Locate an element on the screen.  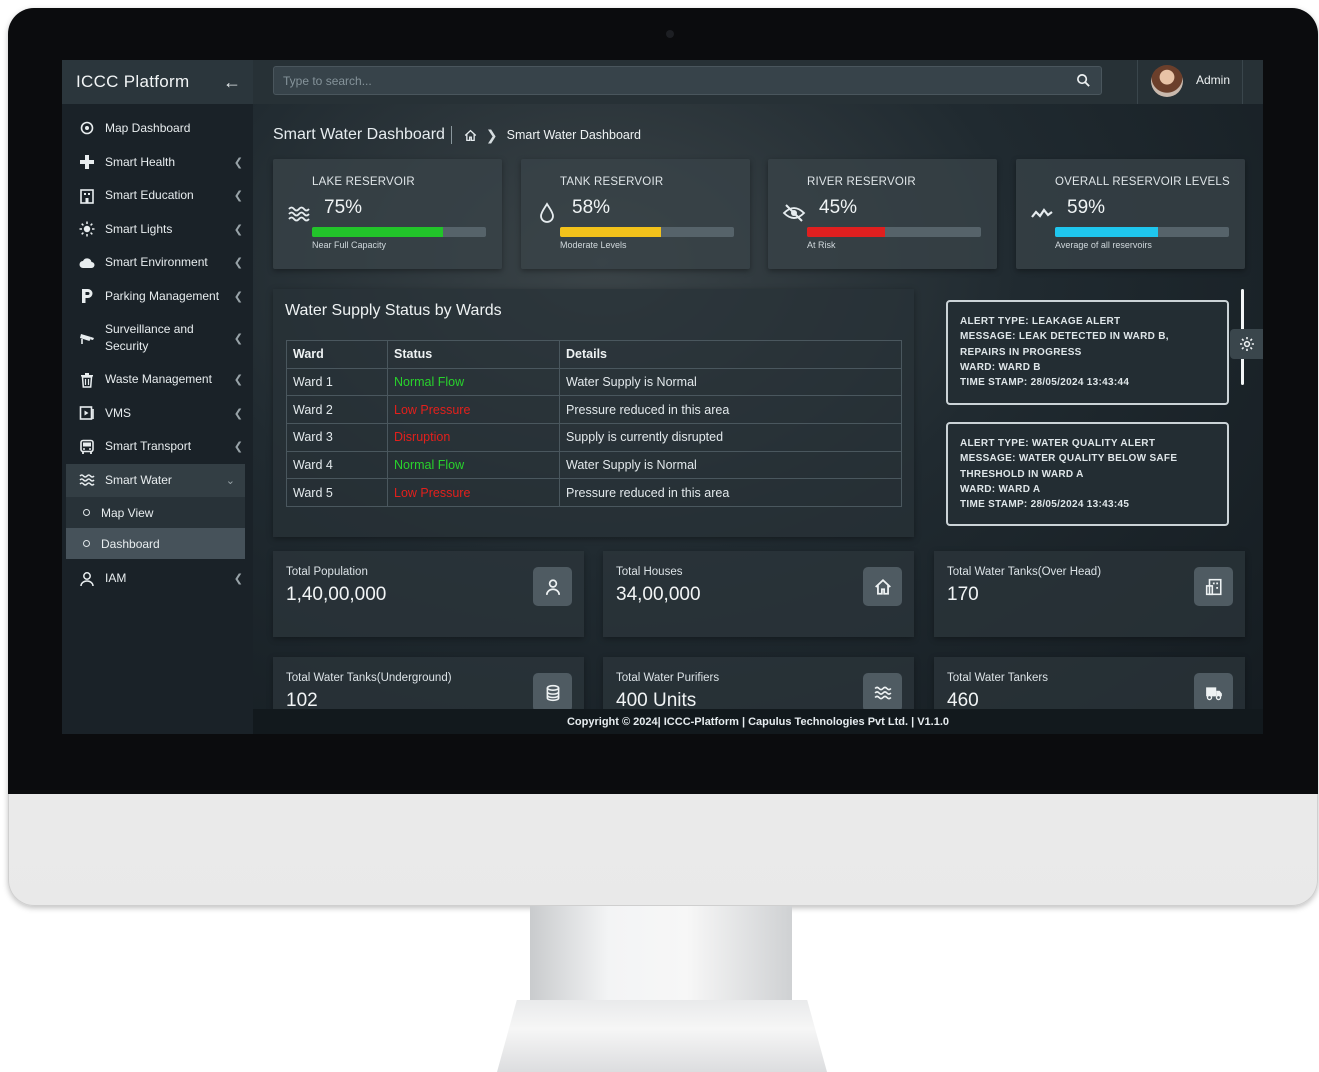
reservoir-value: 59% is located at coordinates (1086, 207).